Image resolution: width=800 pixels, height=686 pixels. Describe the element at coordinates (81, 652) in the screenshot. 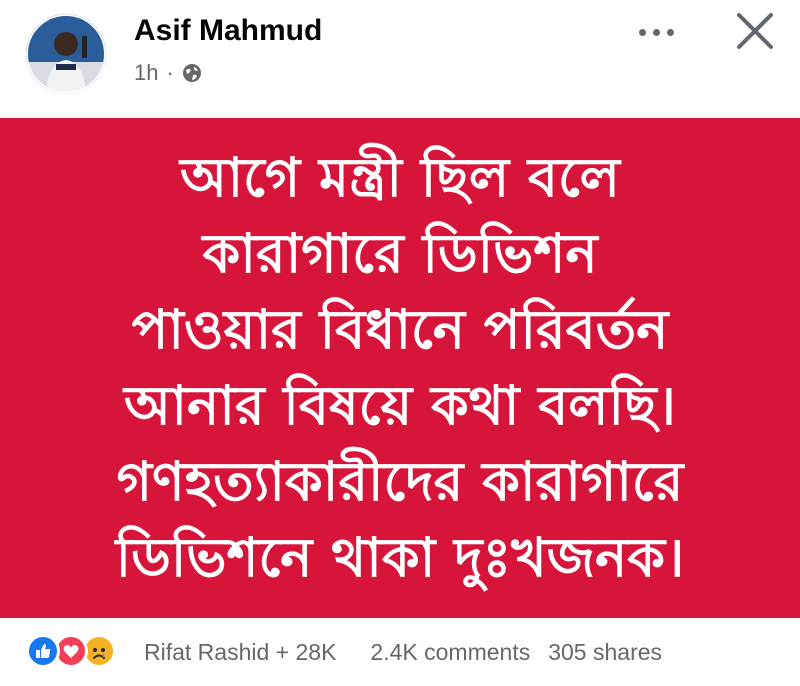

I see `reaction-icons` at that location.